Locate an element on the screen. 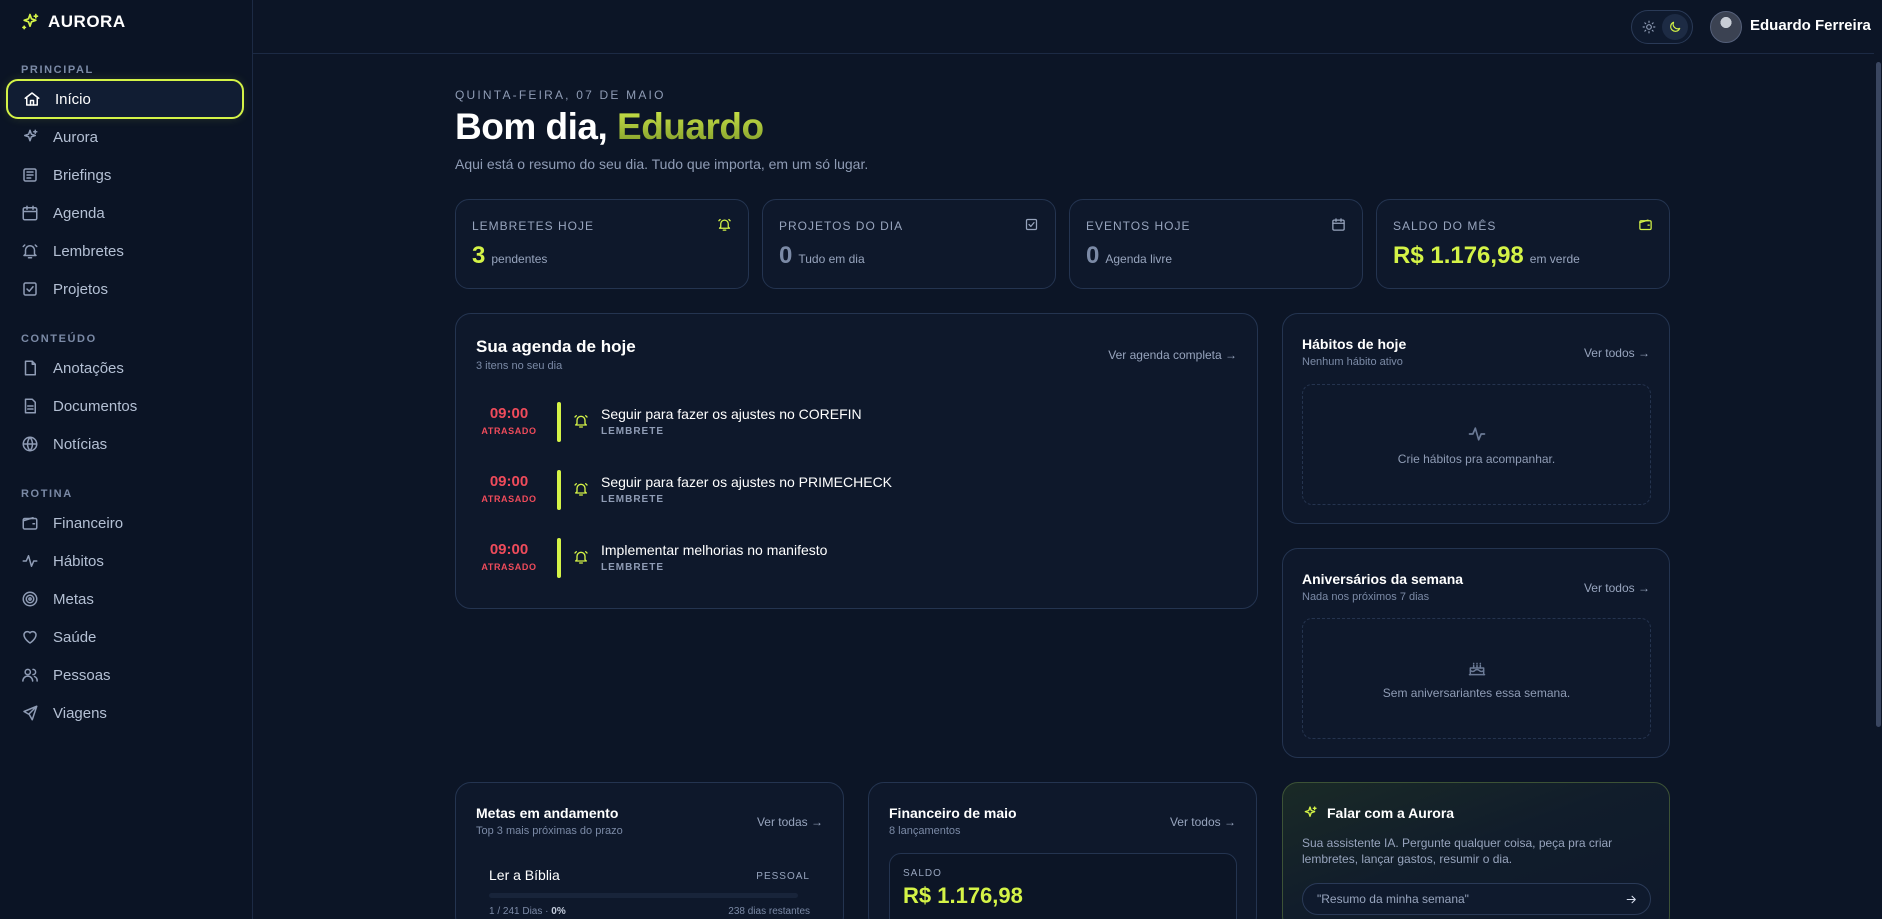 This screenshot has width=1882, height=919. agenda-subtitle: 3 itens no seu dia is located at coordinates (519, 366).